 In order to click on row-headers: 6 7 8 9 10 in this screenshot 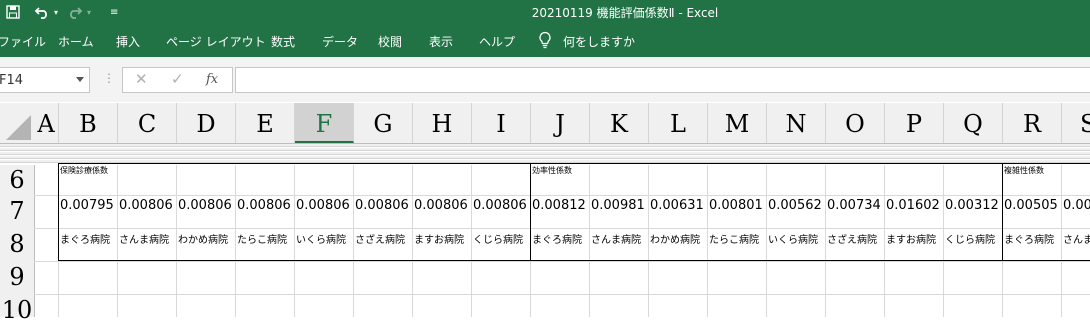, I will do `click(17, 244)`.